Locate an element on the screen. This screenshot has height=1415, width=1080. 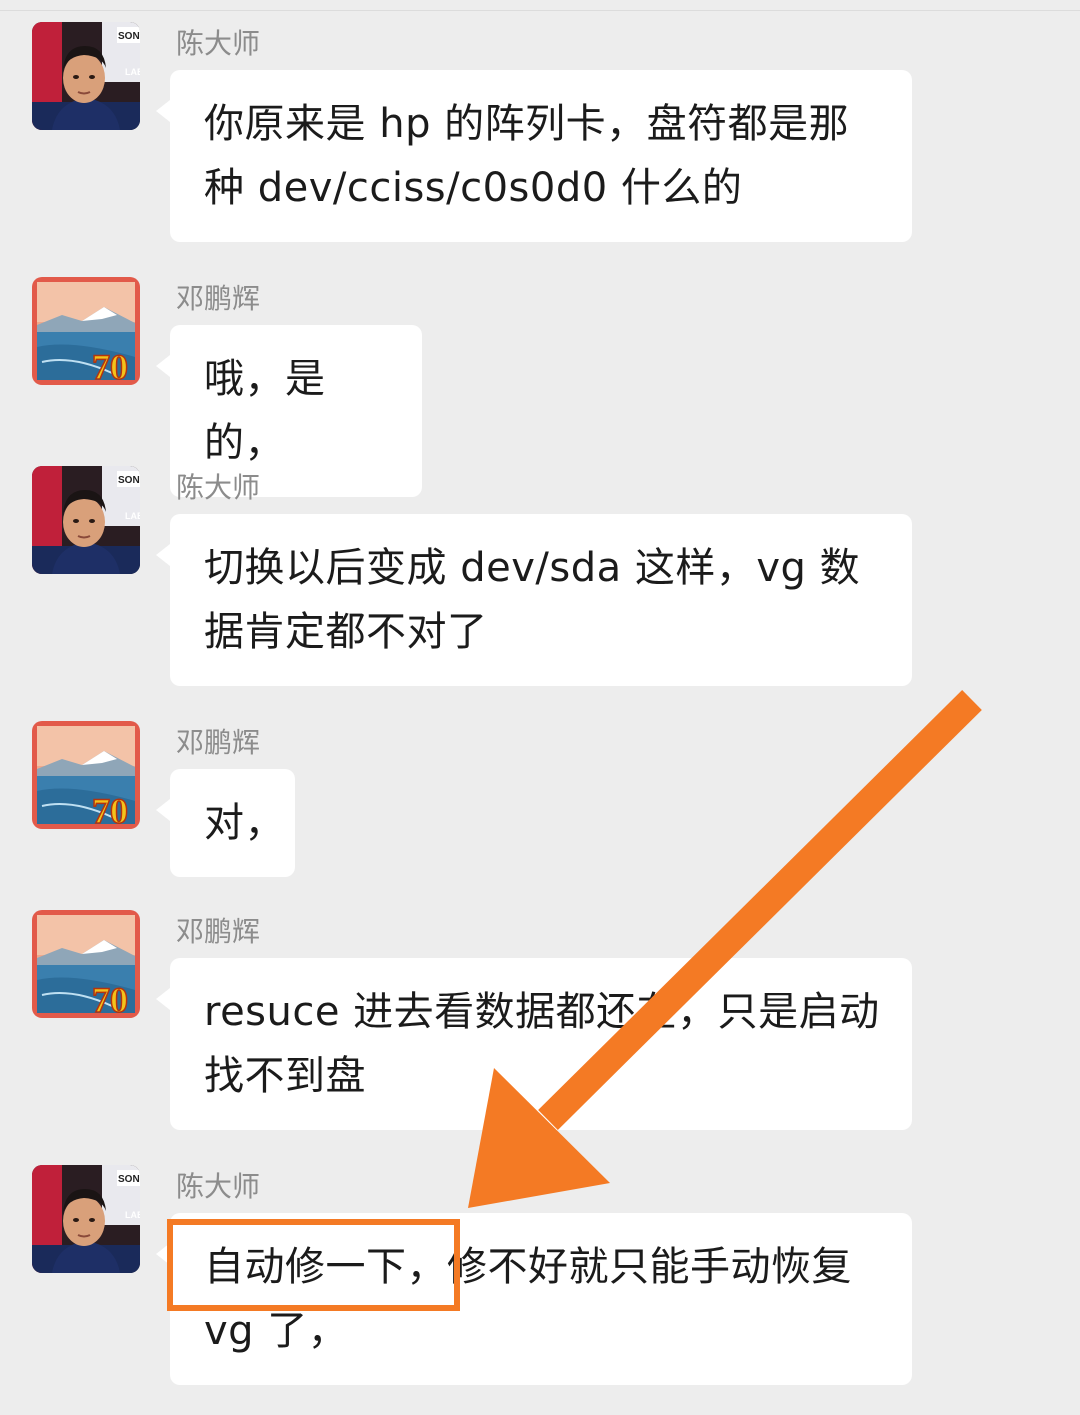
message-bubble: 自动修一下，修不好就只能手动恢复 vg 了， is located at coordinates (534, 1299).